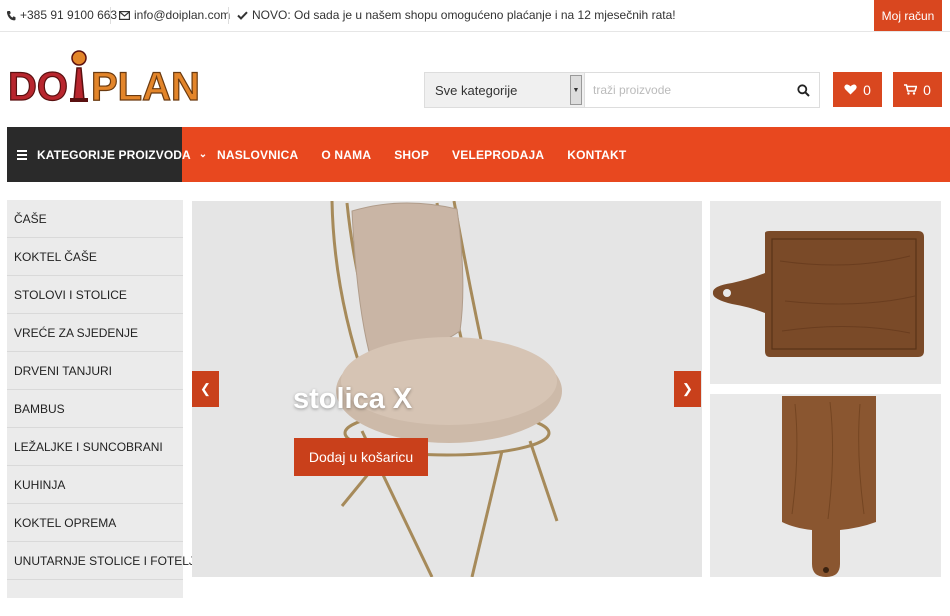  I want to click on search-button, so click(803, 90).